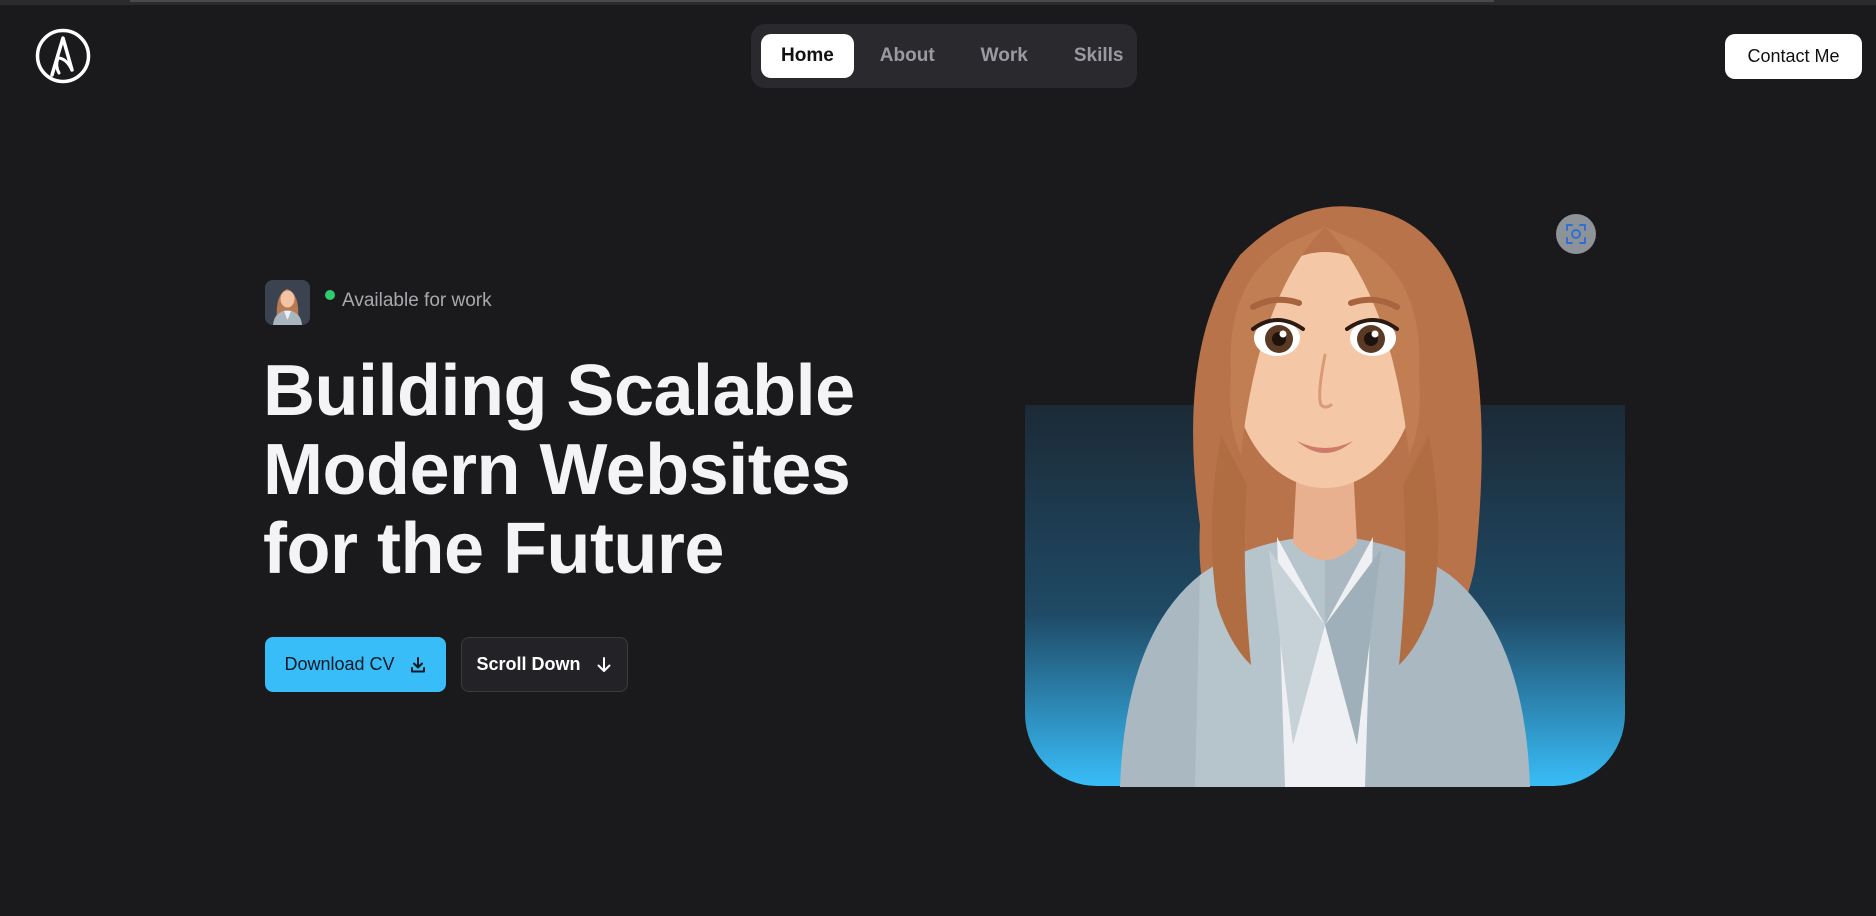  I want to click on scroll-down-button: Scroll Down, so click(544, 664).